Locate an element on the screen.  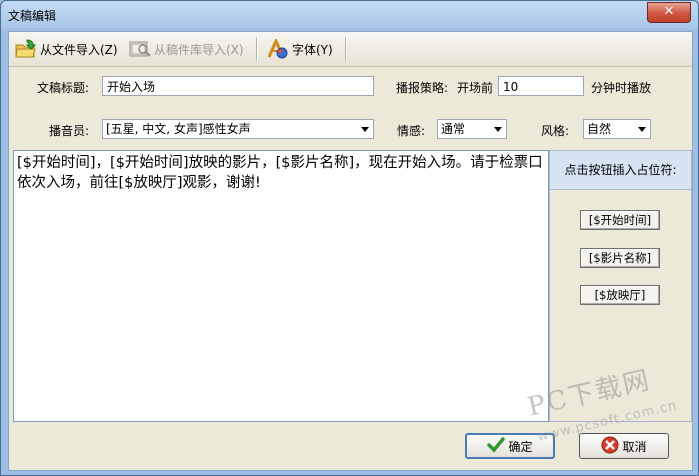
strategy-prefix: 开场前 is located at coordinates (475, 88).